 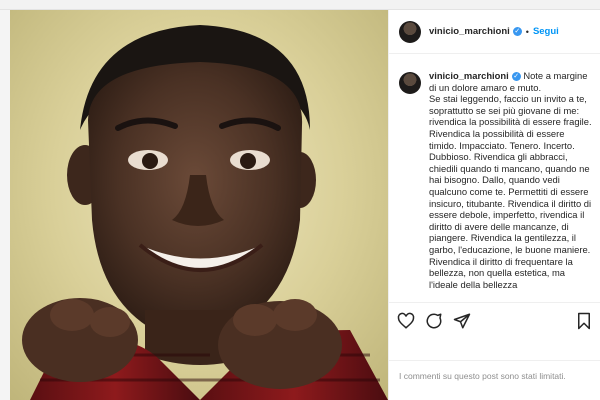 I want to click on heart-icon, so click(x=406, y=320).